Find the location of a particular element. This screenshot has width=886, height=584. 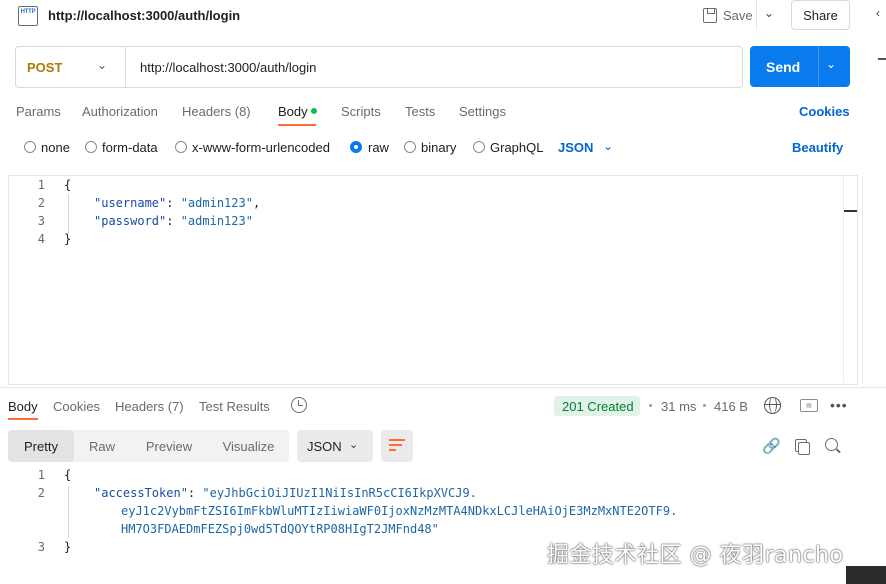

code-line: "username": "admin123", is located at coordinates (177, 203).